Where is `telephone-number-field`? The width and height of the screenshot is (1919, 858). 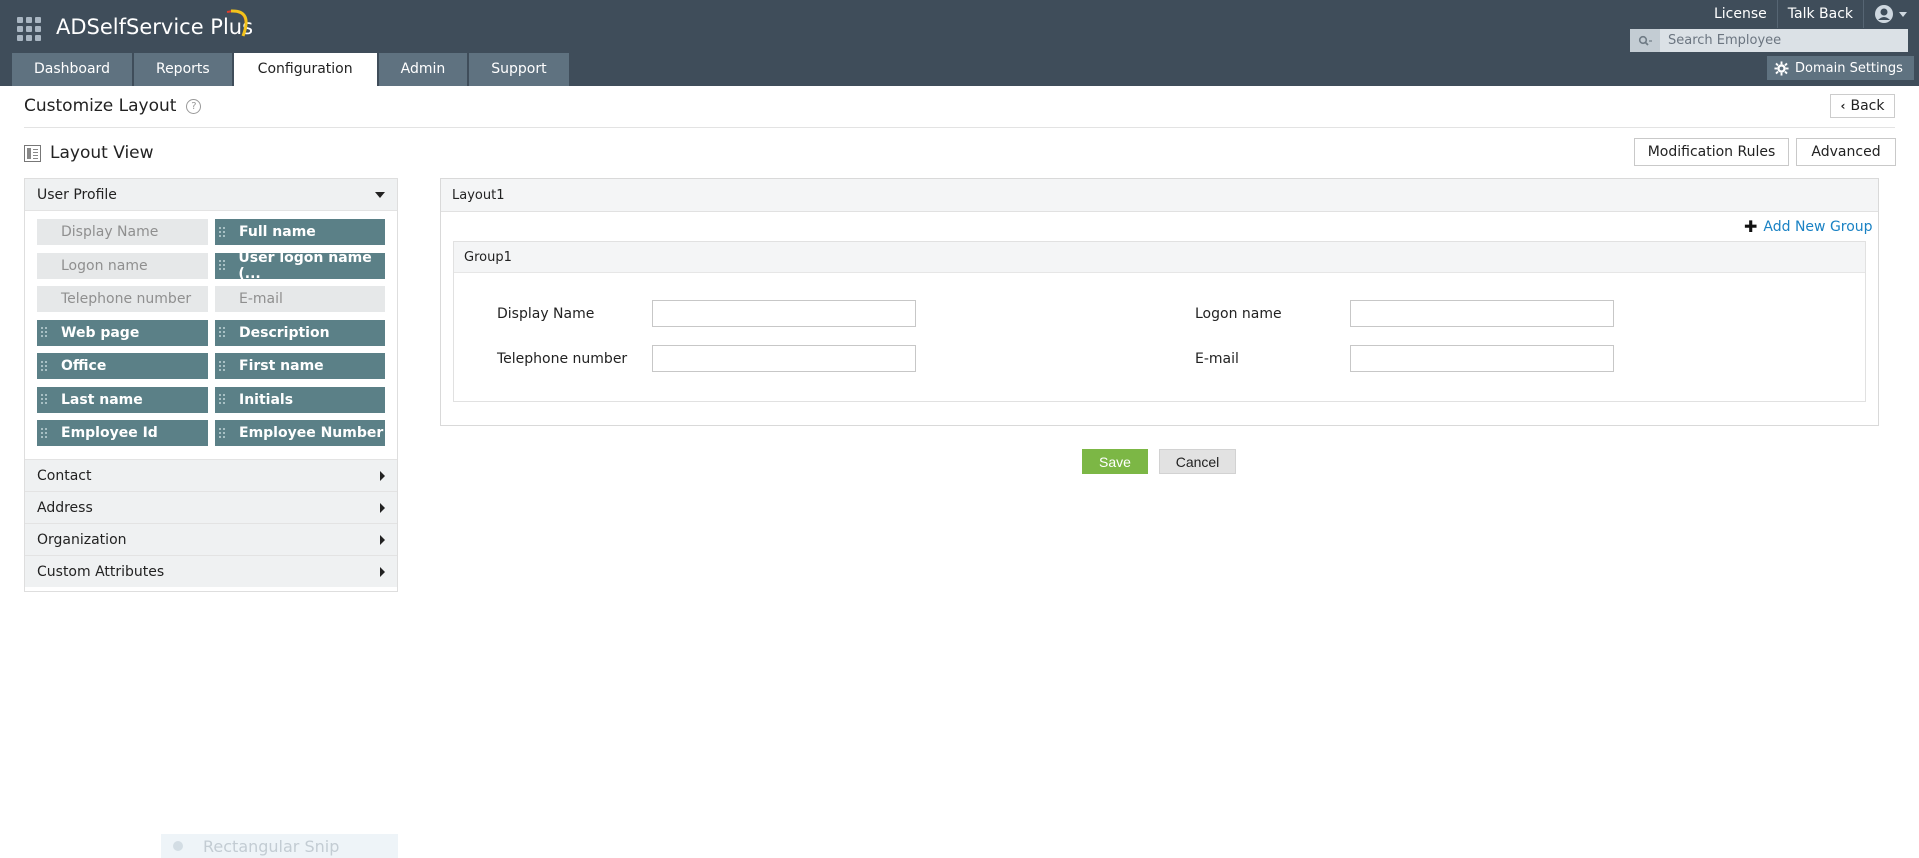
telephone-number-field is located at coordinates (784, 358).